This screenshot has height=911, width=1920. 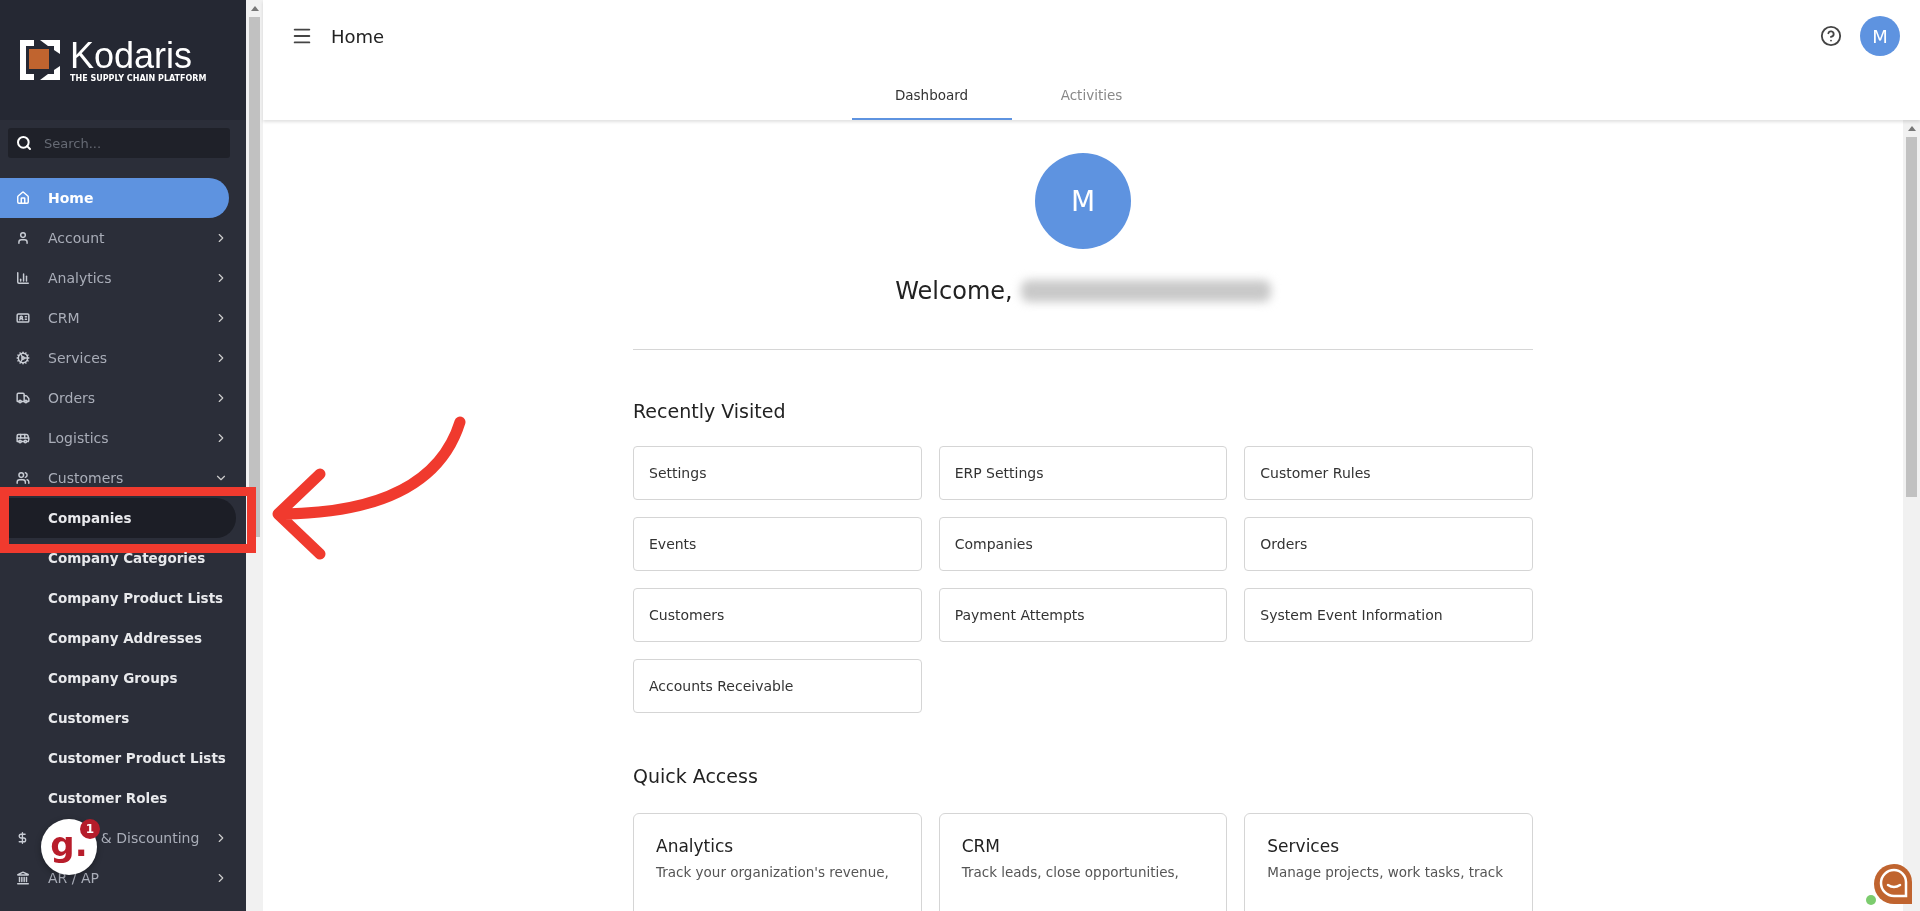 I want to click on section-title: Recently Visited, so click(x=710, y=411).